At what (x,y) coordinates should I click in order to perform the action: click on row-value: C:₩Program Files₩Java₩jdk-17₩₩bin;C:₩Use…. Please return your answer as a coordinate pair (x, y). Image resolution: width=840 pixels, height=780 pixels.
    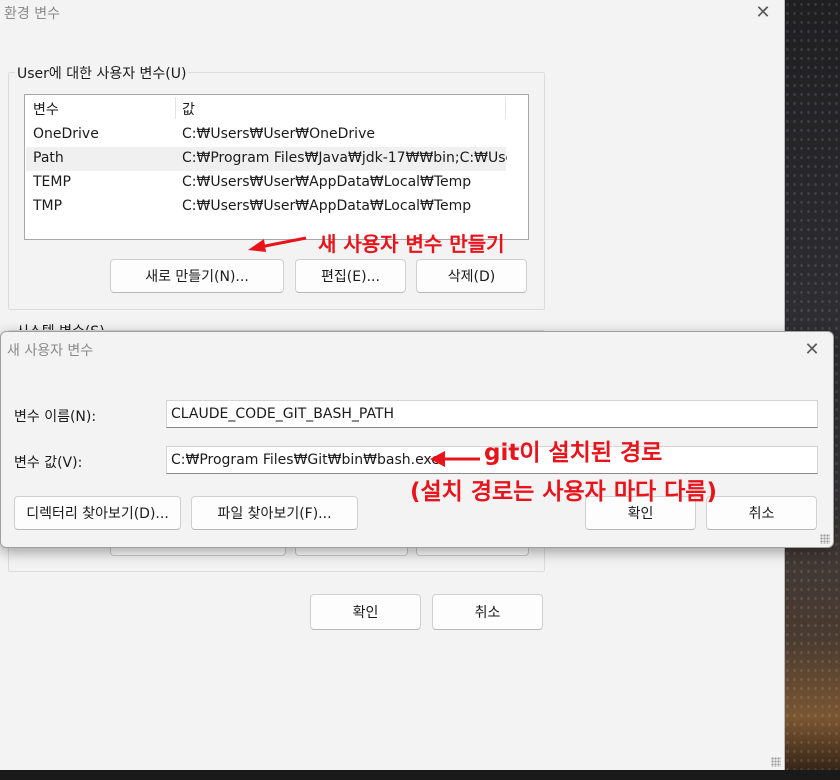
    Looking at the image, I should click on (344, 158).